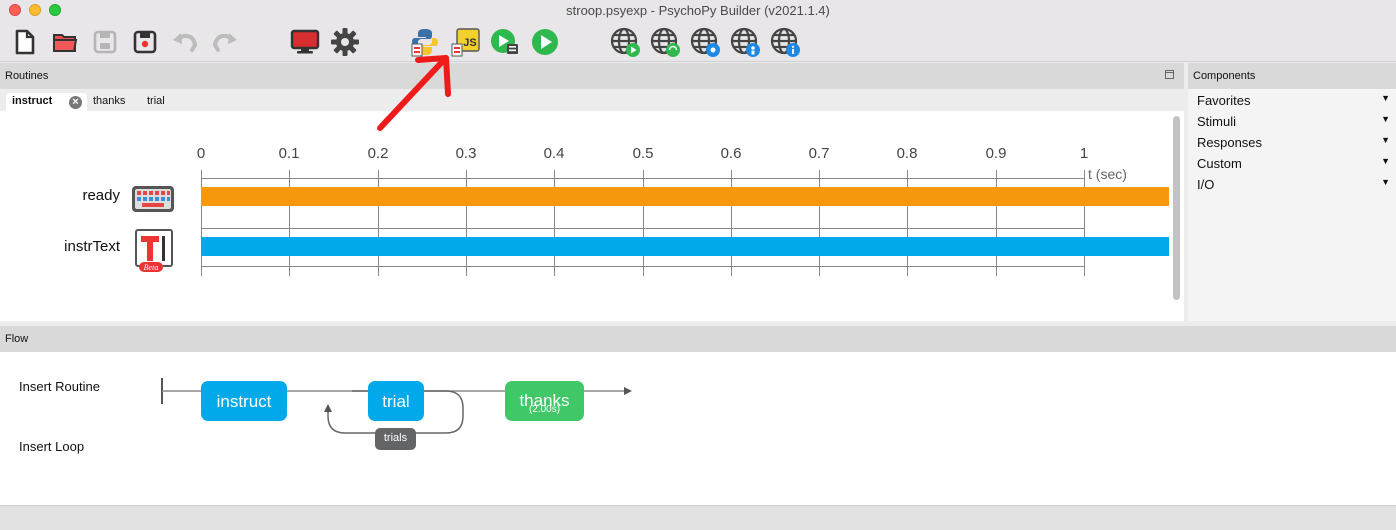 Image resolution: width=1396 pixels, height=530 pixels. I want to click on redo-icon, so click(225, 42).